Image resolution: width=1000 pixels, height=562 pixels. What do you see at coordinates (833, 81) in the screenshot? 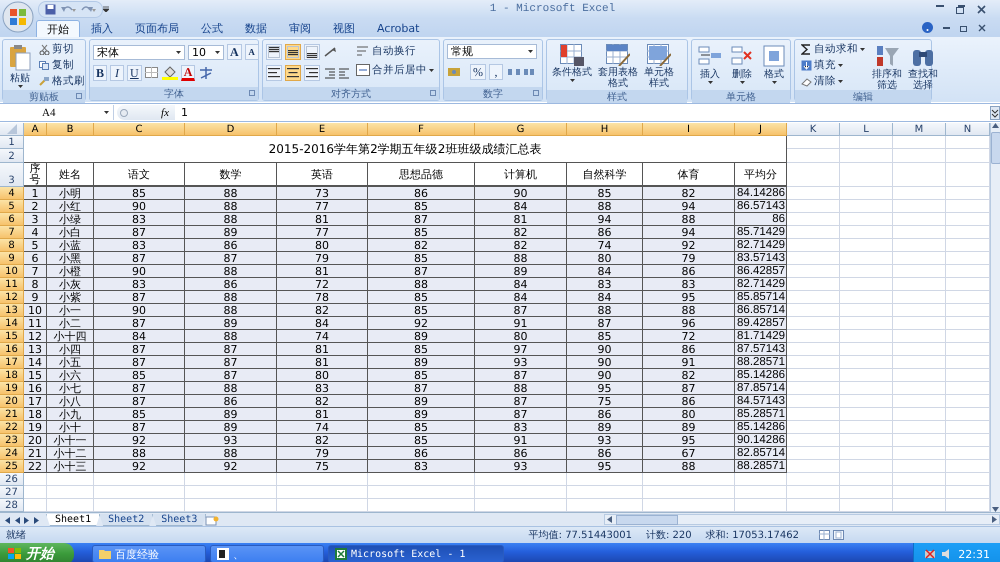
I see `clear-button: 清除` at bounding box center [833, 81].